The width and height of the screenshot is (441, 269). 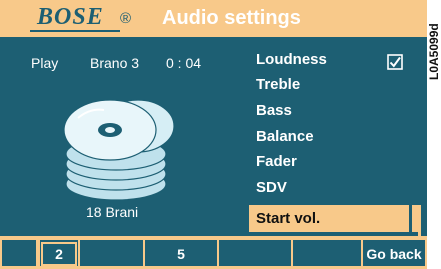 I want to click on figure-code: L0A5099d, so click(x=434, y=51).